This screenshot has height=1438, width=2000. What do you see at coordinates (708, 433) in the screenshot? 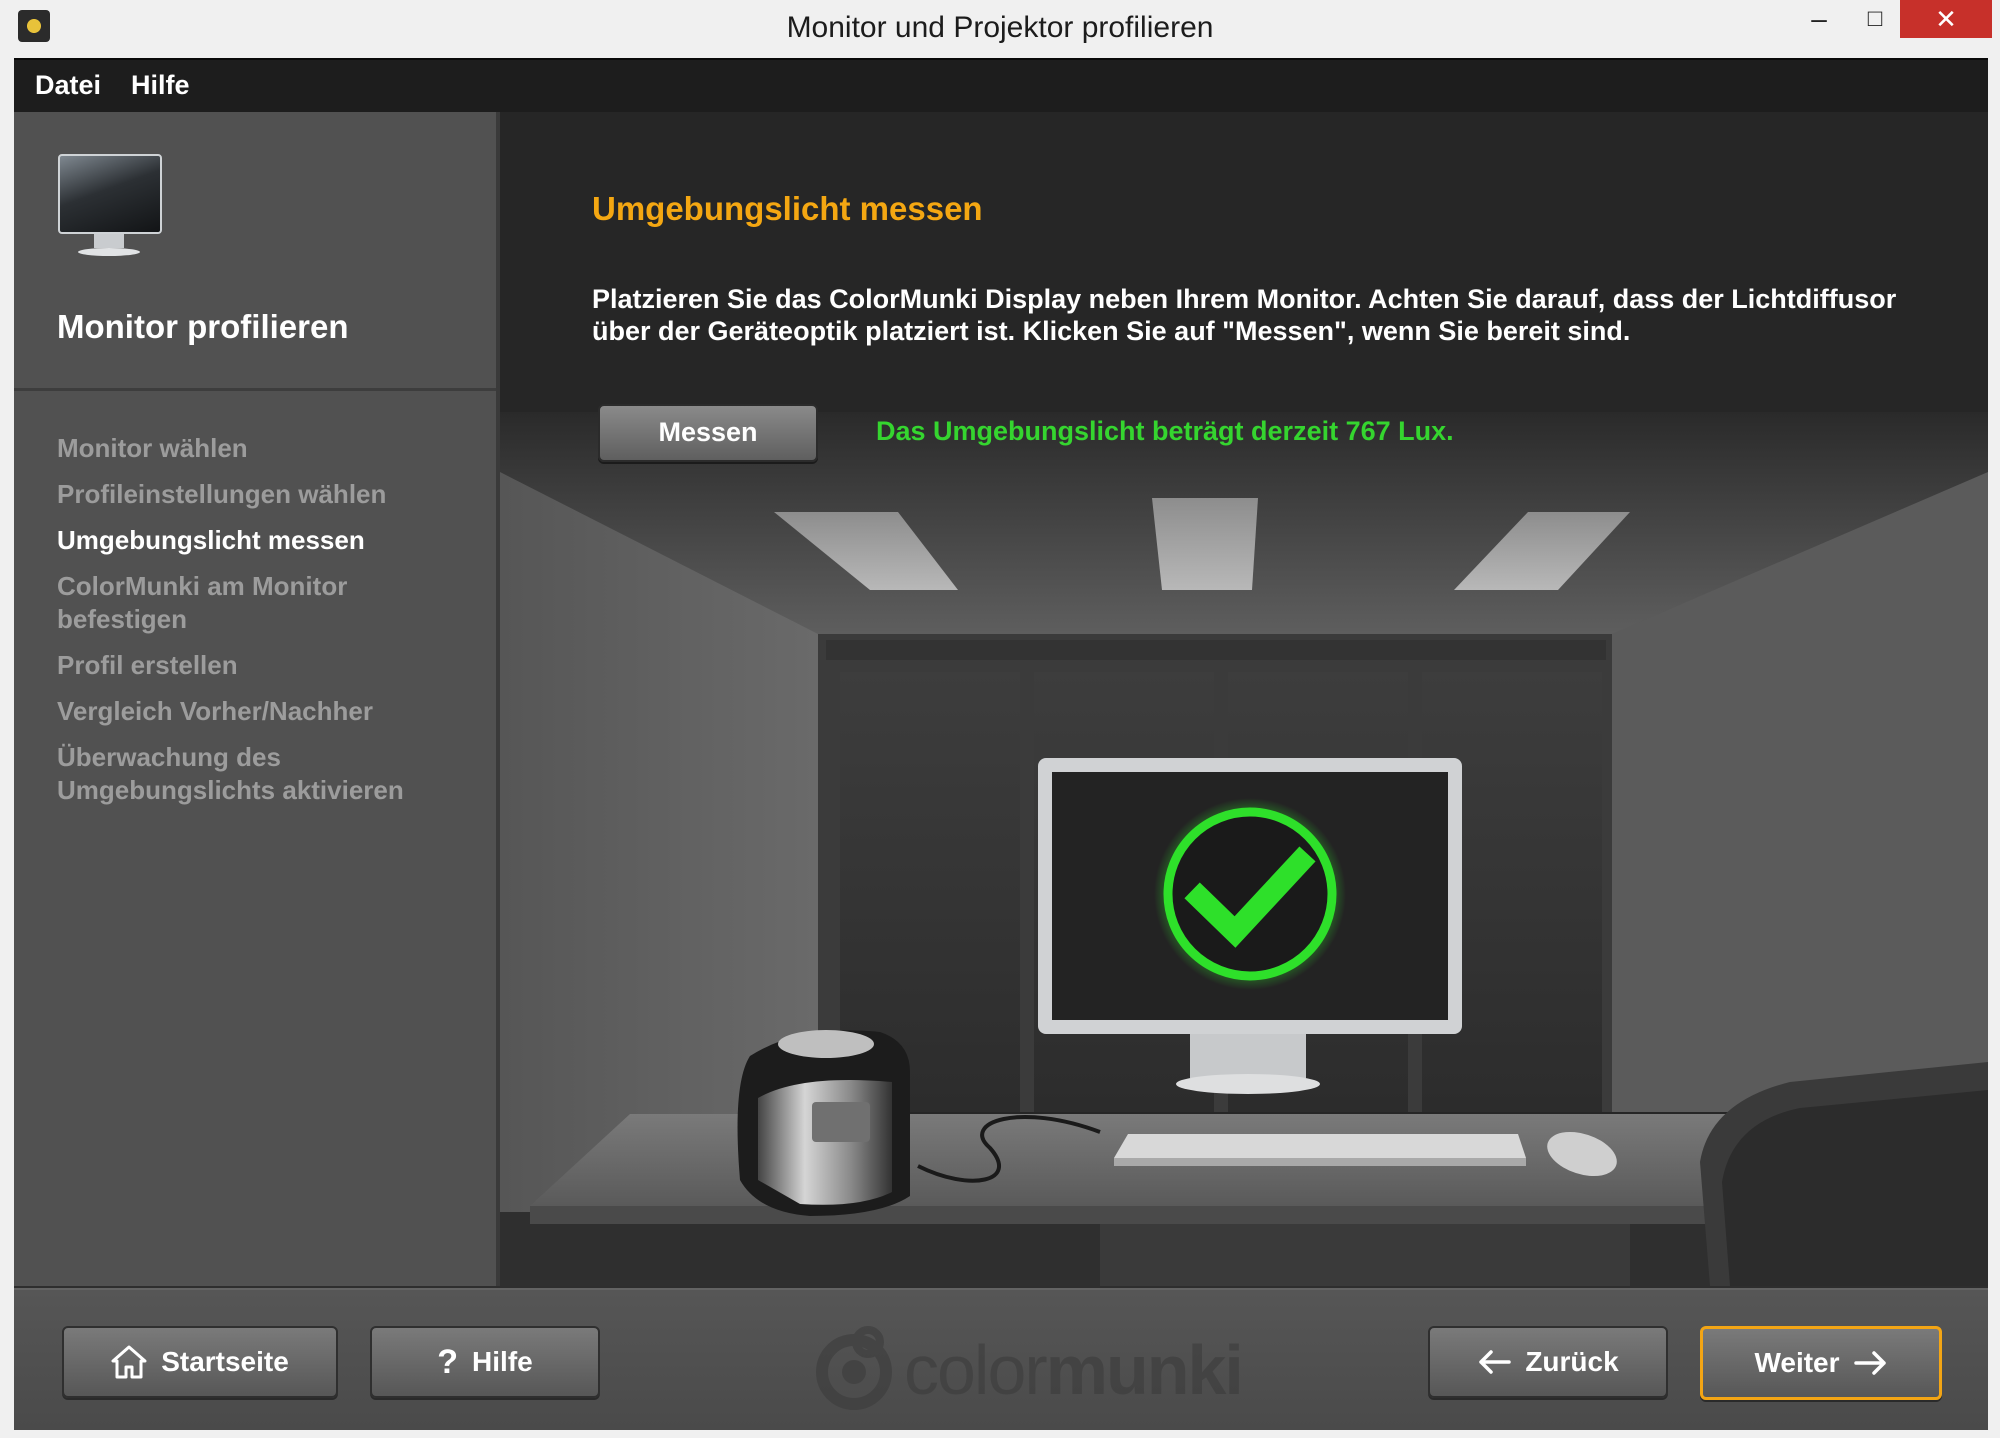
I see `measure-button: Messen` at bounding box center [708, 433].